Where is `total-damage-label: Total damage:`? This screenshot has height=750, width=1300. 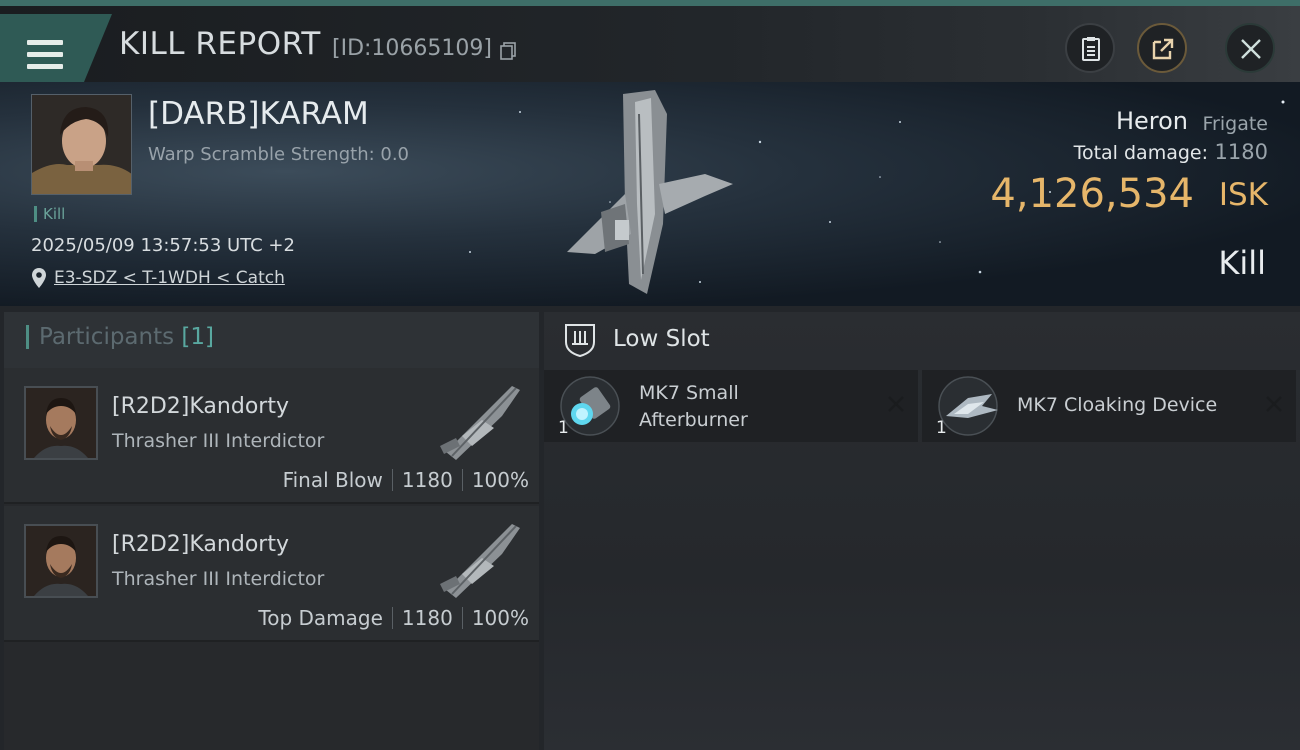
total-damage-label: Total damage: is located at coordinates (1140, 153).